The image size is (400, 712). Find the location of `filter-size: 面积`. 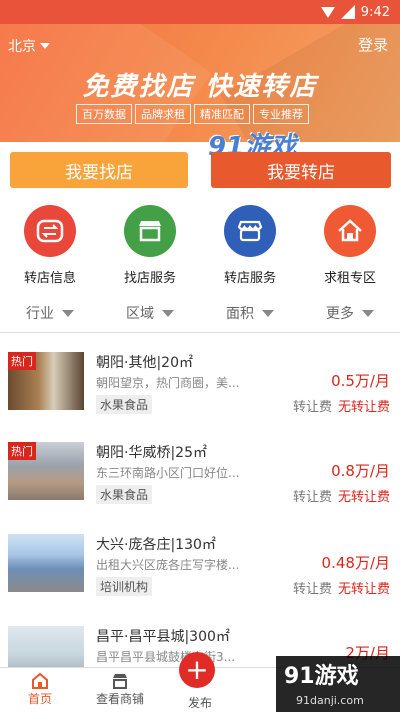

filter-size: 面积 is located at coordinates (250, 313).